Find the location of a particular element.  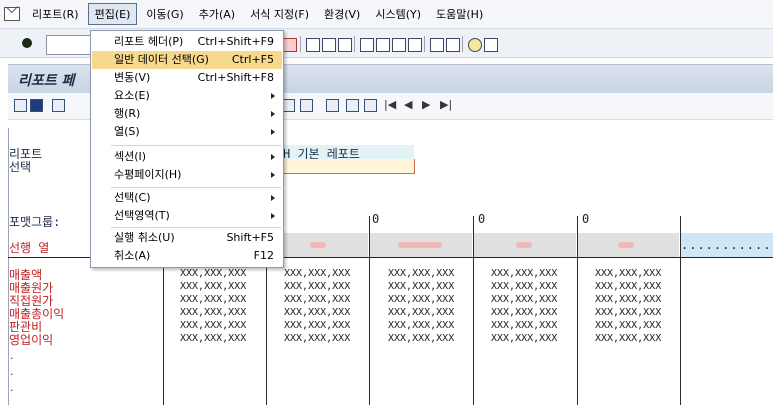

find-next-icon is located at coordinates (345, 45).